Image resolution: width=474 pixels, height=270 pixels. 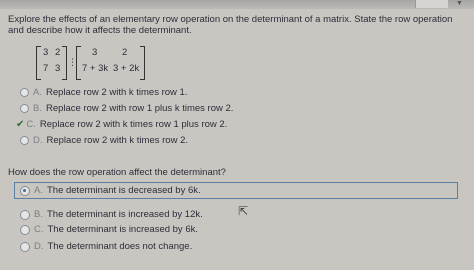 What do you see at coordinates (95, 68) in the screenshot?
I see `matrix-b-cell: 7 + 3k` at bounding box center [95, 68].